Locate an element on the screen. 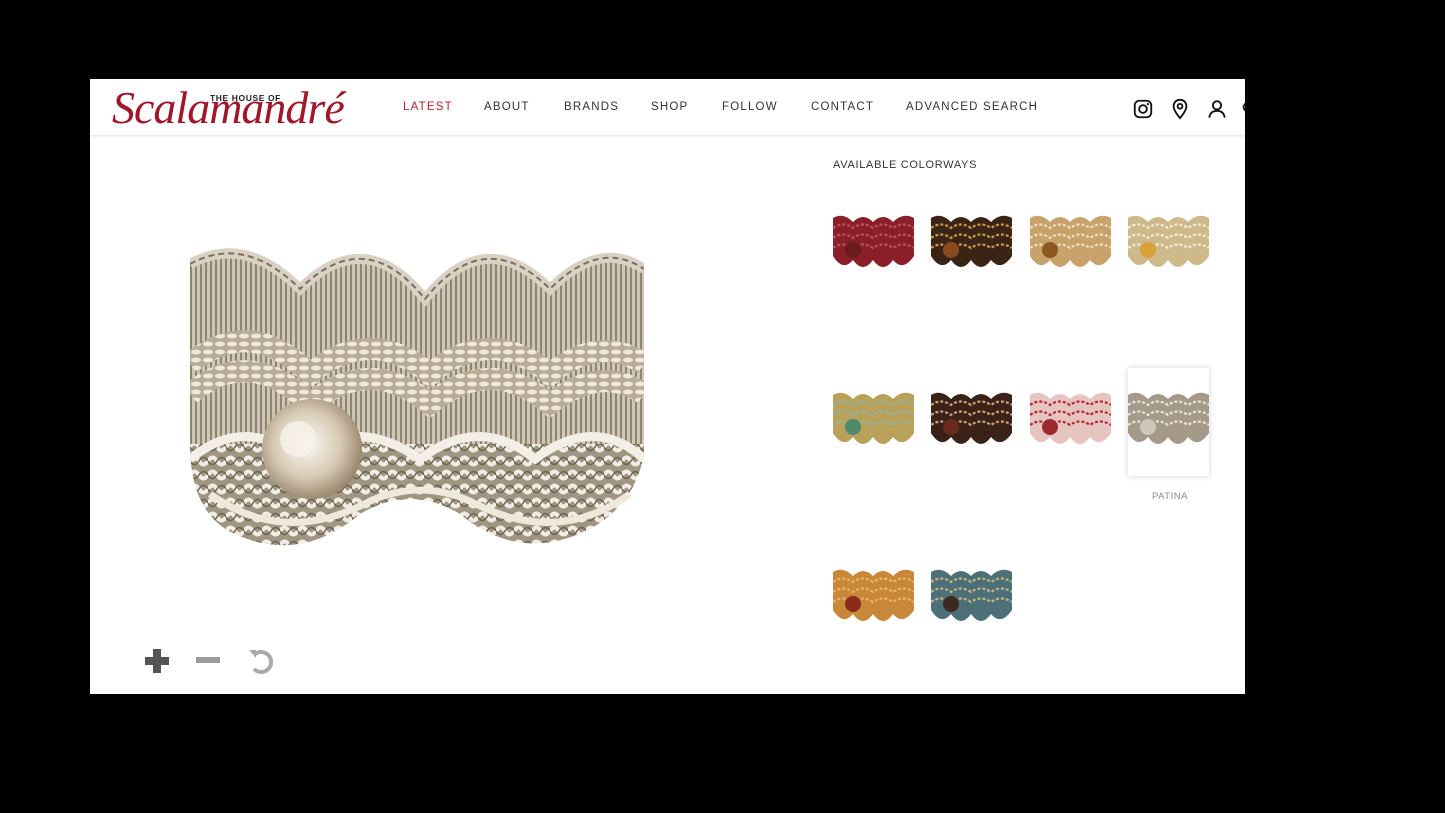 Image resolution: width=1445 pixels, height=813 pixels. nav-shop: SHOP is located at coordinates (669, 107).